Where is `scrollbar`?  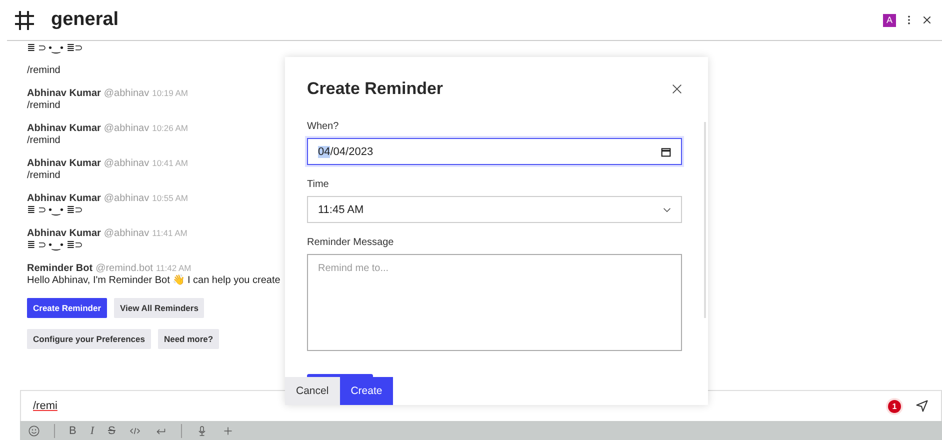
scrollbar is located at coordinates (705, 220).